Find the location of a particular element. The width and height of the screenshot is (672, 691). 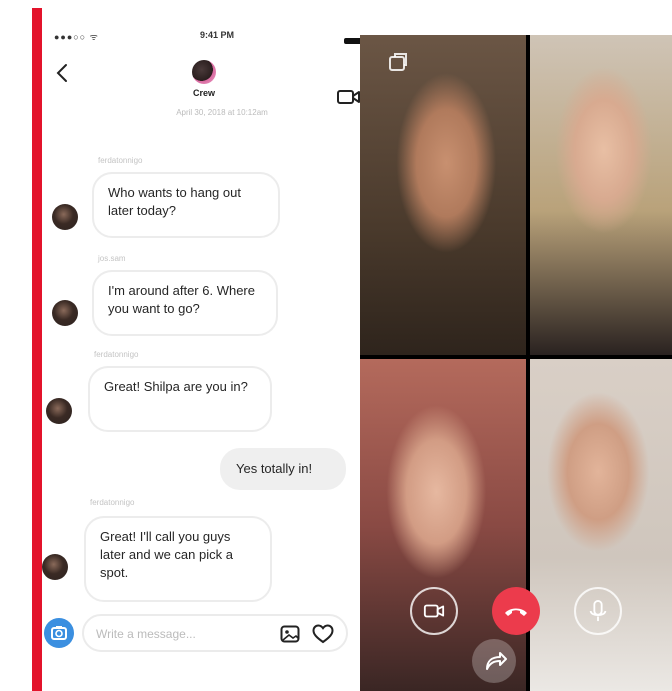

video-toggle-button is located at coordinates (434, 611).